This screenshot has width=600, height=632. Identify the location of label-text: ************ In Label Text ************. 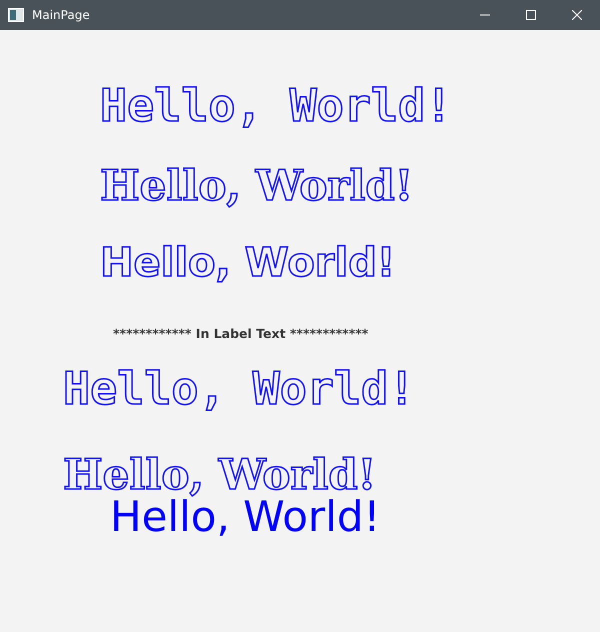
(240, 334).